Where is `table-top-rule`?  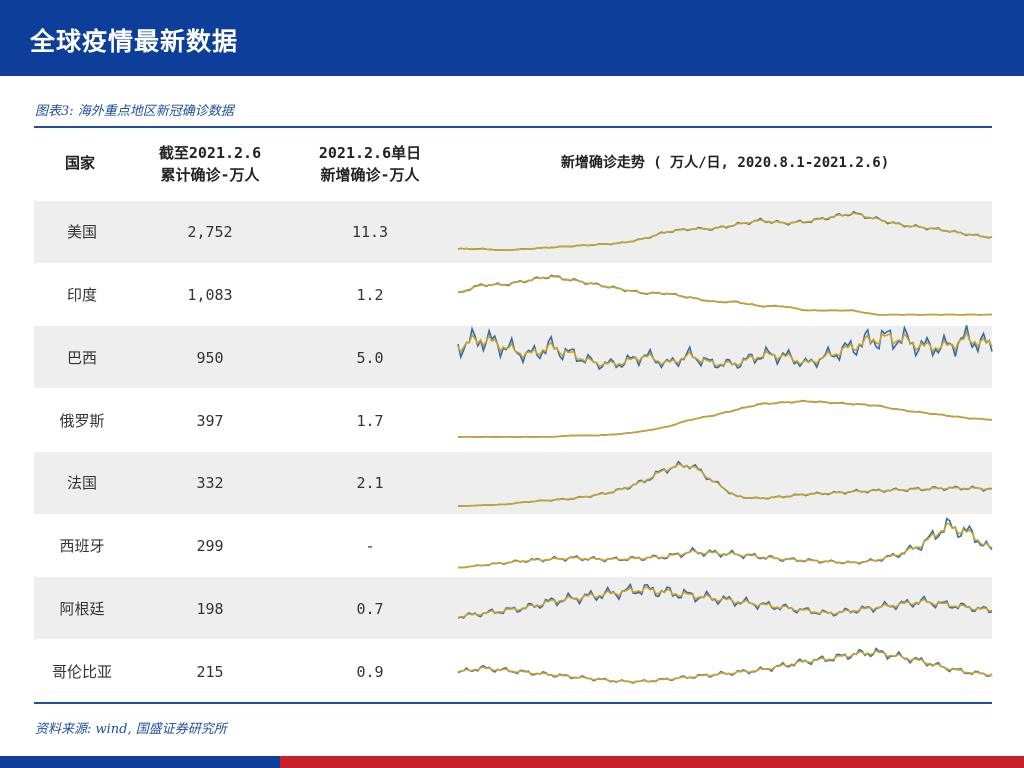 table-top-rule is located at coordinates (513, 127).